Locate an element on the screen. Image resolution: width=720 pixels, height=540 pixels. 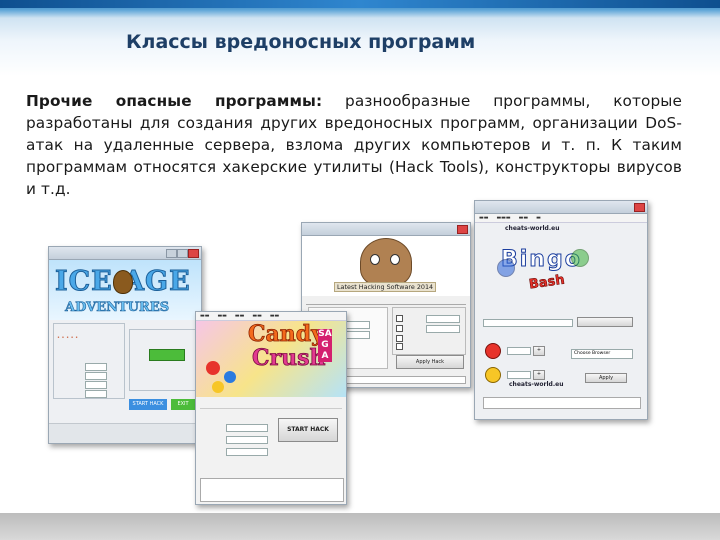
minimize-icon is located at coordinates (171, 253).